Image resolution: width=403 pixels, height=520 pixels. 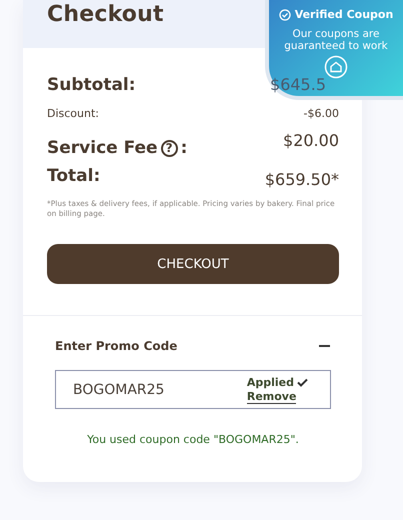 I want to click on help-icon: ?, so click(x=169, y=148).